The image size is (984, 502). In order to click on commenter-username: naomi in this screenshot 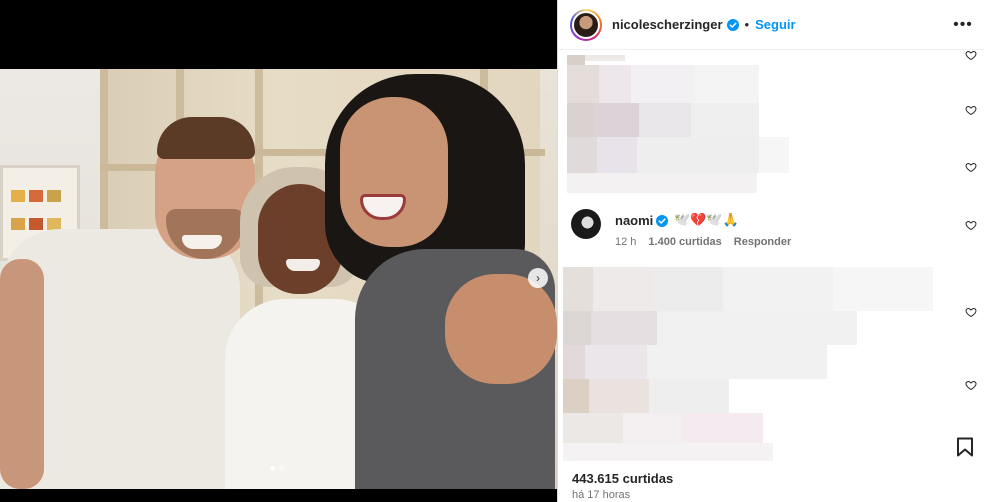, I will do `click(634, 220)`.